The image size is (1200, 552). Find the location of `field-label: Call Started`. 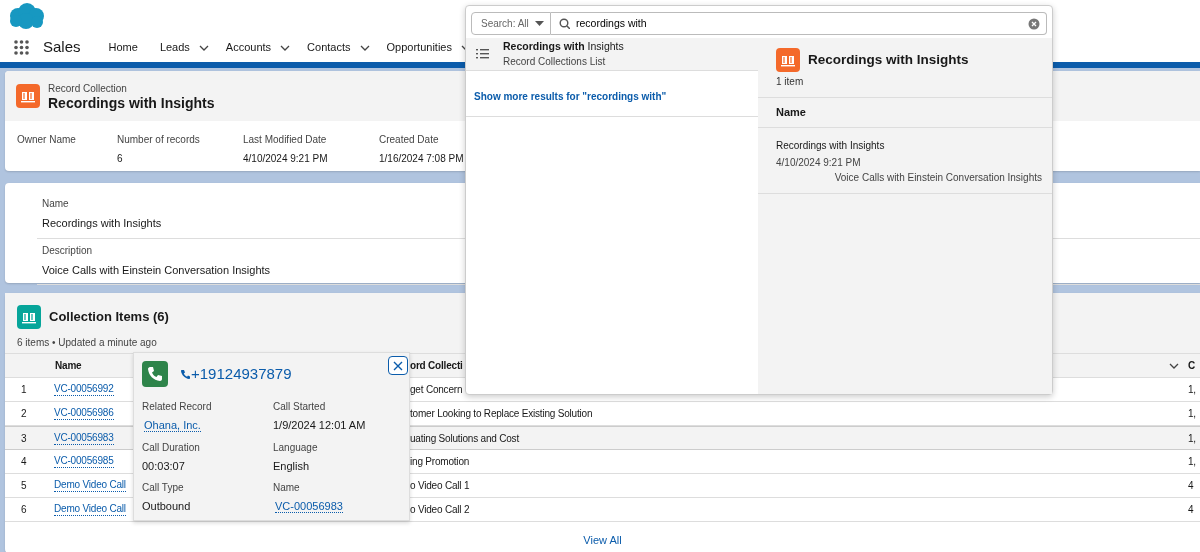

field-label: Call Started is located at coordinates (300, 407).